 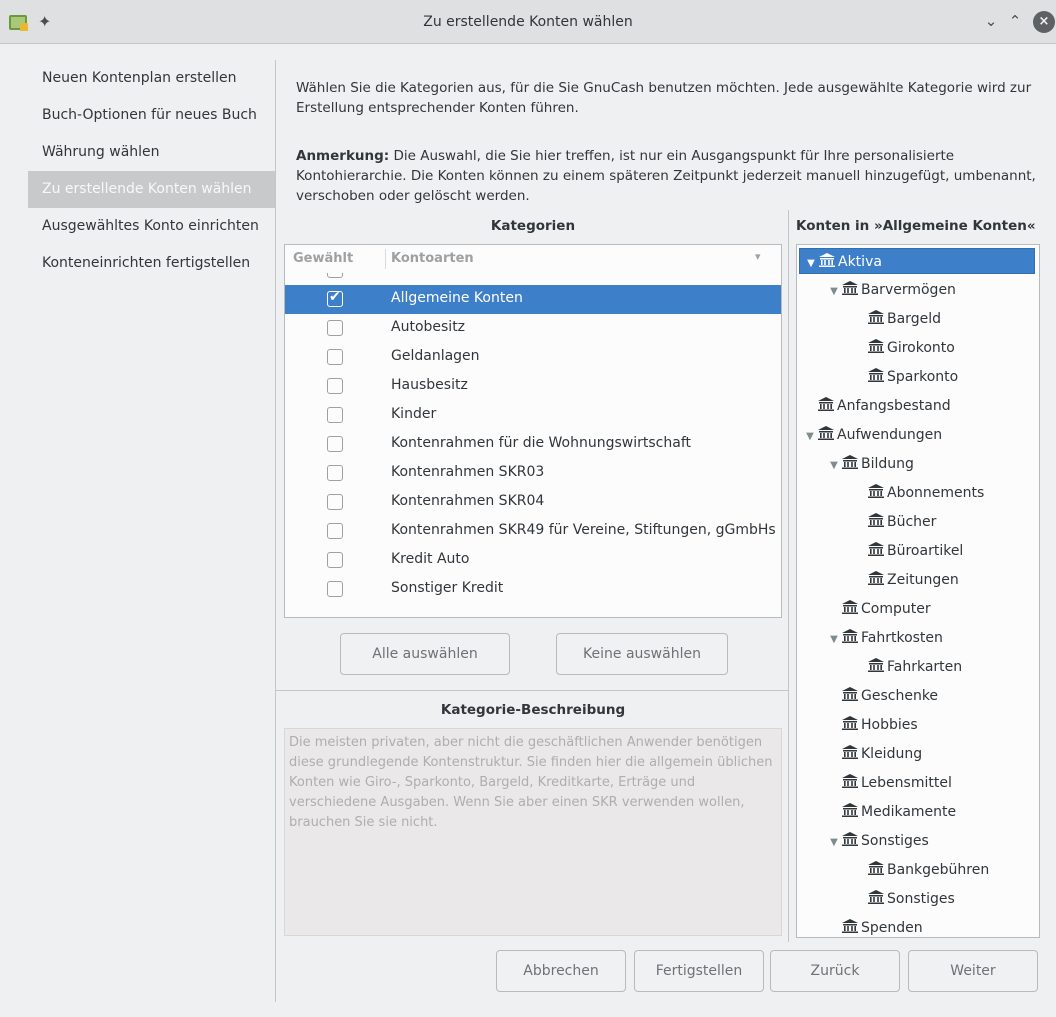 I want to click on account-tree-node: Abonnements, so click(x=918, y=493).